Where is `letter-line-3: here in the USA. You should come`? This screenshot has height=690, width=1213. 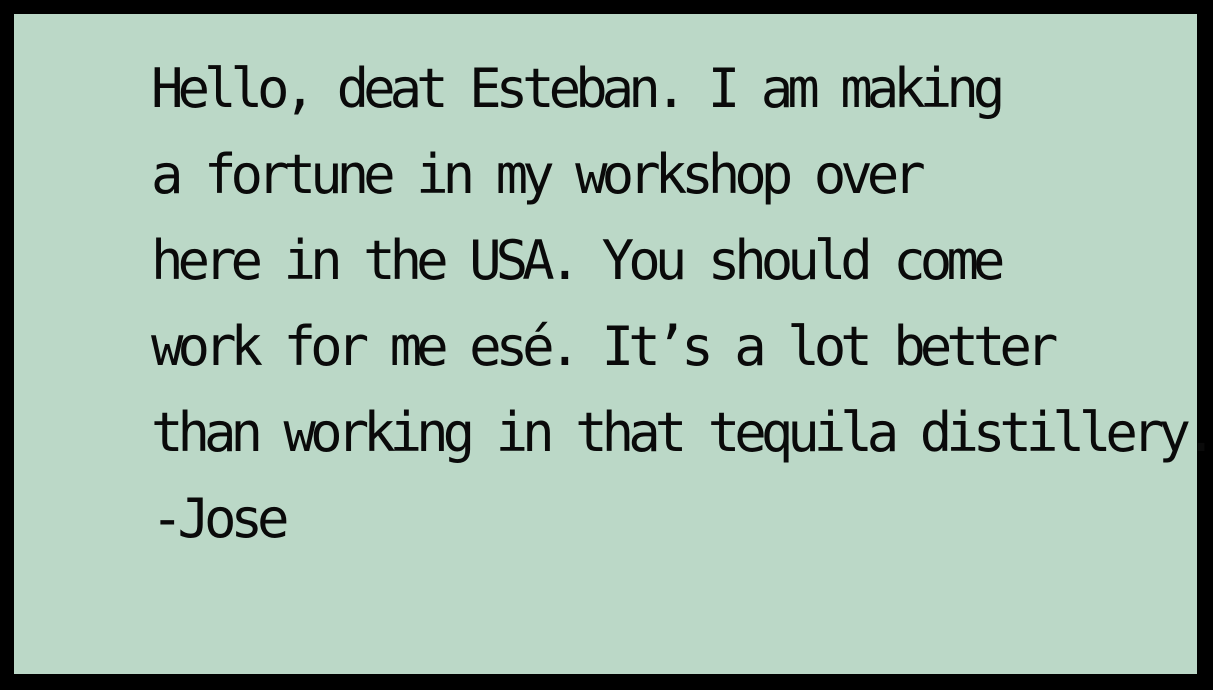
letter-line-3: here in the USA. You should come is located at coordinates (578, 260).